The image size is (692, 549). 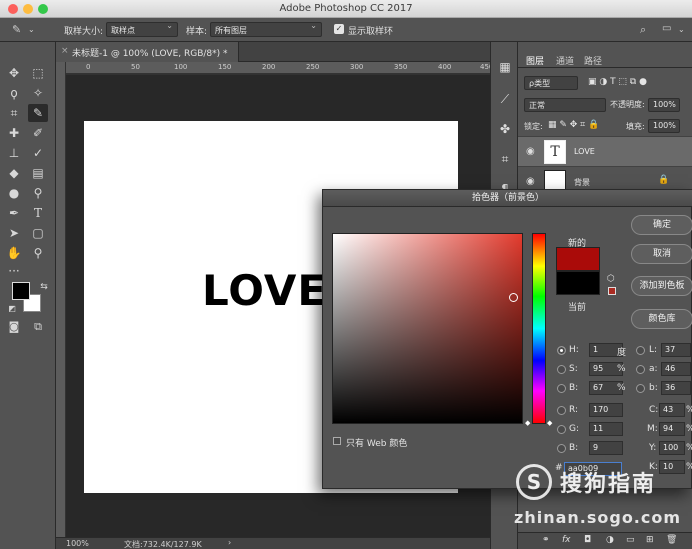 I want to click on foreground-color-swatch, so click(x=21, y=291).